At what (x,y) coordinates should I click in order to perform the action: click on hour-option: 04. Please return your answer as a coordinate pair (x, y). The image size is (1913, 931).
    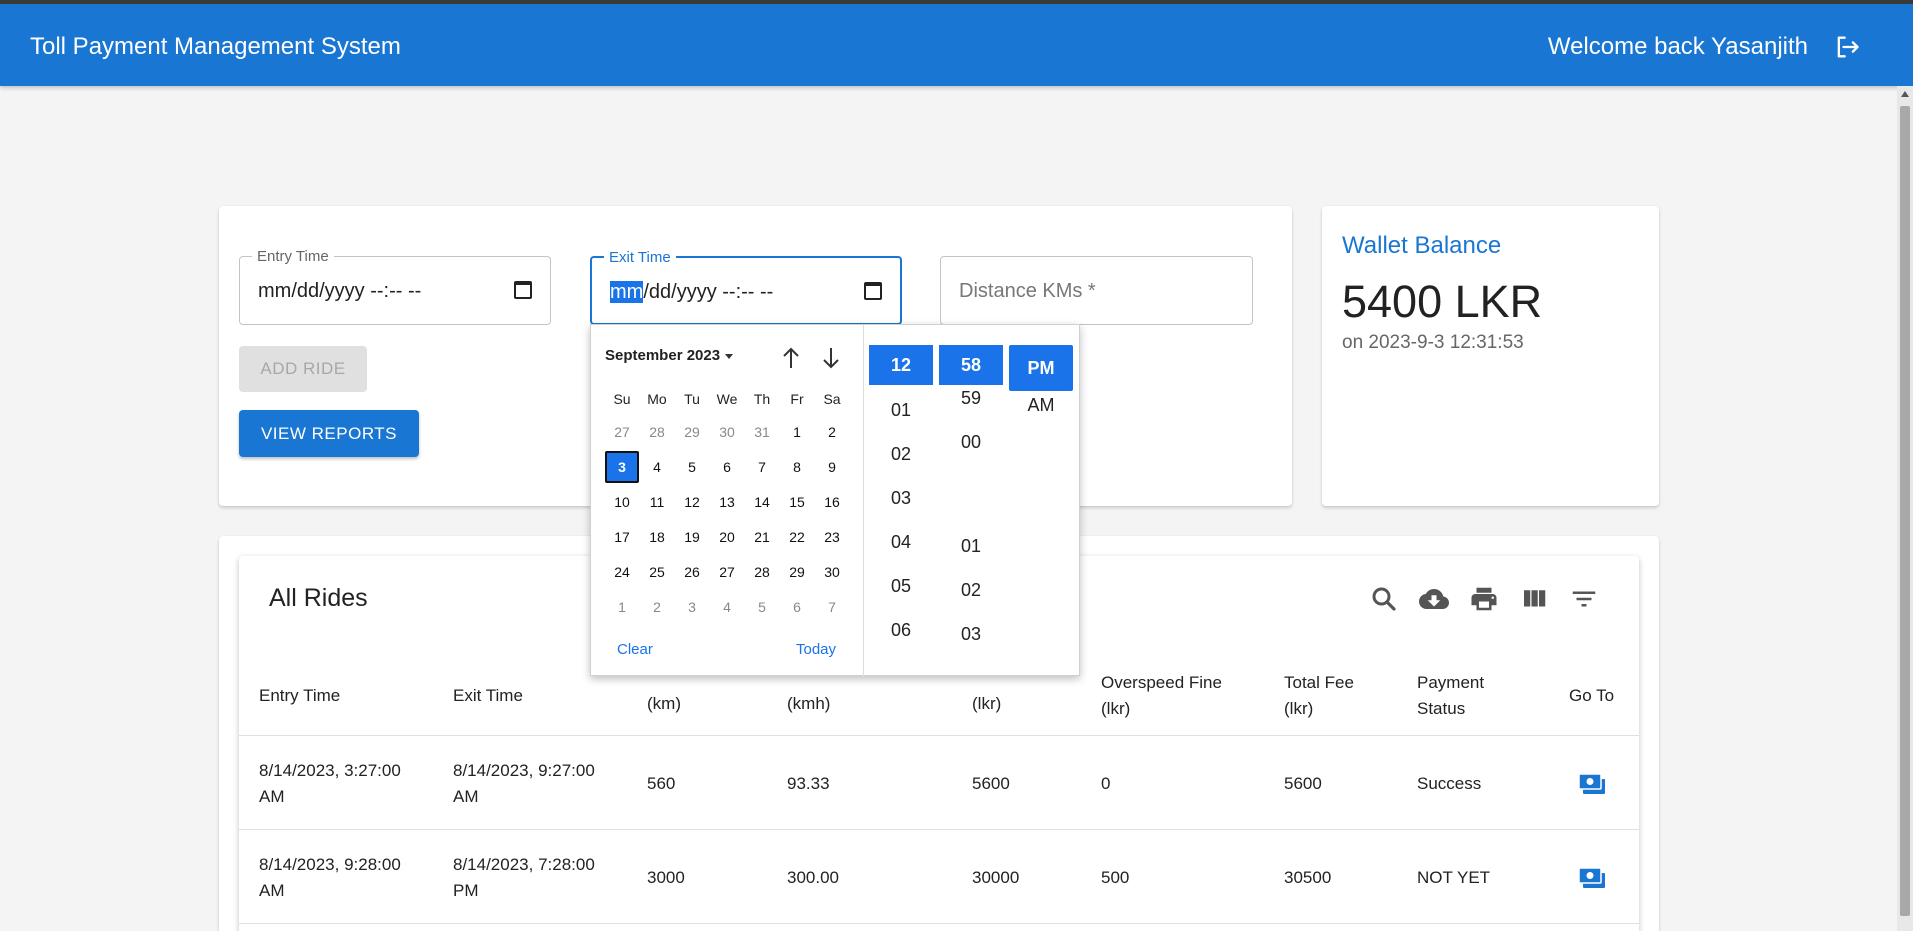
    Looking at the image, I should click on (901, 542).